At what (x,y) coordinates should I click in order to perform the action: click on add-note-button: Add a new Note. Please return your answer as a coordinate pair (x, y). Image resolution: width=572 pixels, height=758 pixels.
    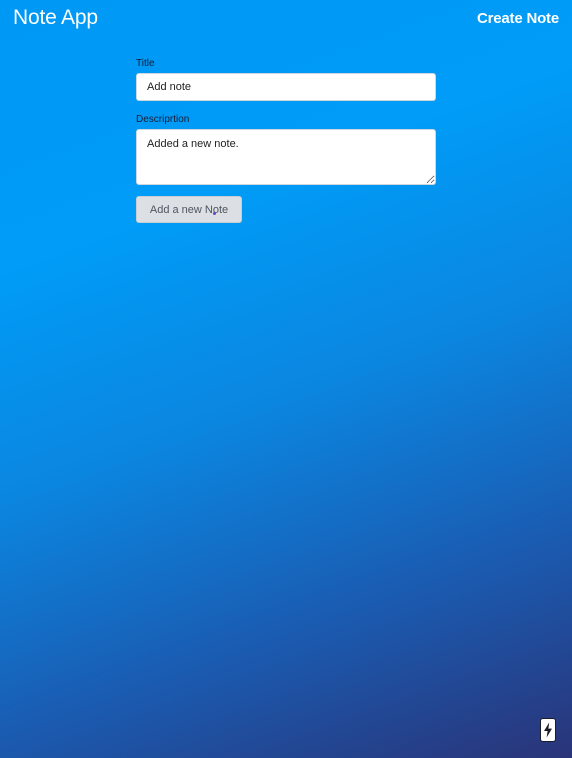
    Looking at the image, I should click on (189, 209).